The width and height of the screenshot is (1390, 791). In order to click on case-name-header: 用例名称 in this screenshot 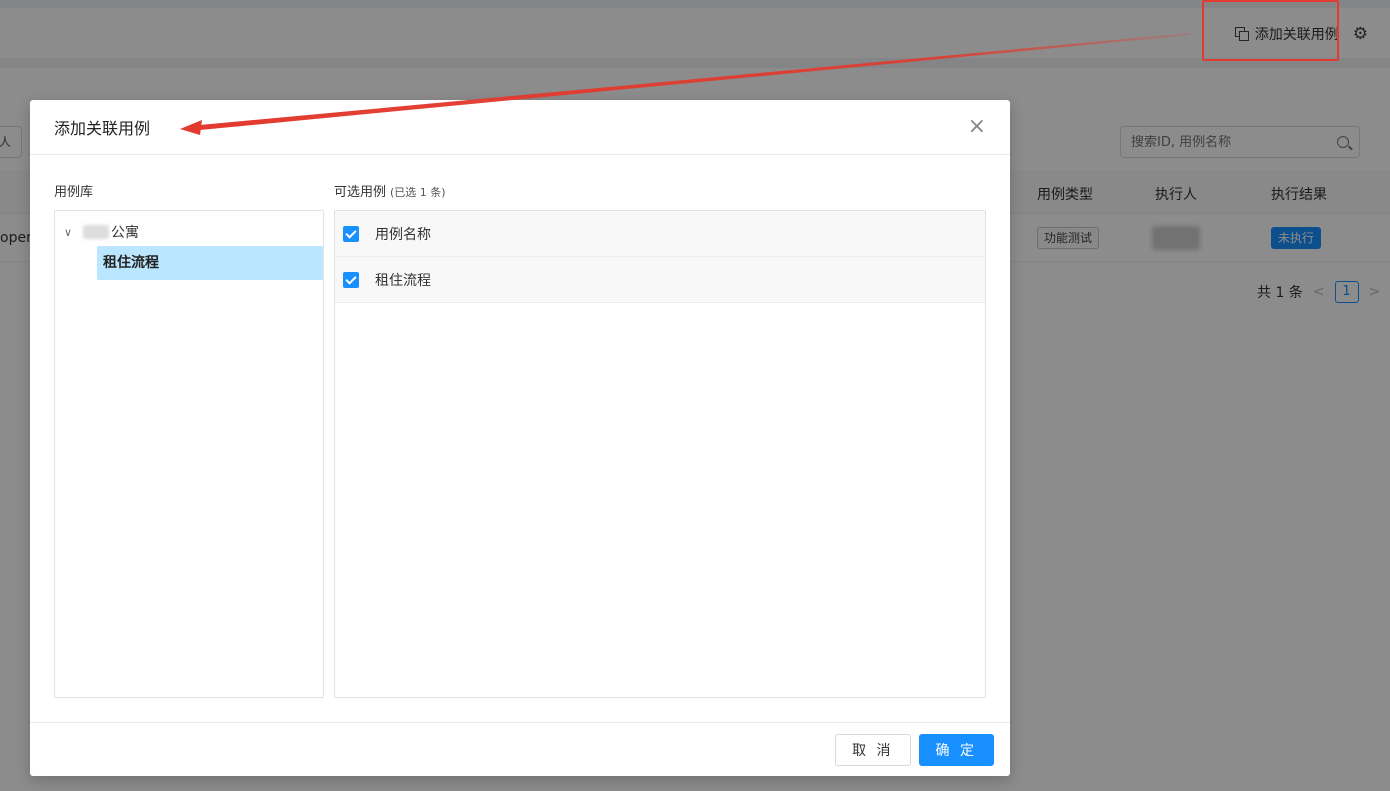, I will do `click(403, 234)`.